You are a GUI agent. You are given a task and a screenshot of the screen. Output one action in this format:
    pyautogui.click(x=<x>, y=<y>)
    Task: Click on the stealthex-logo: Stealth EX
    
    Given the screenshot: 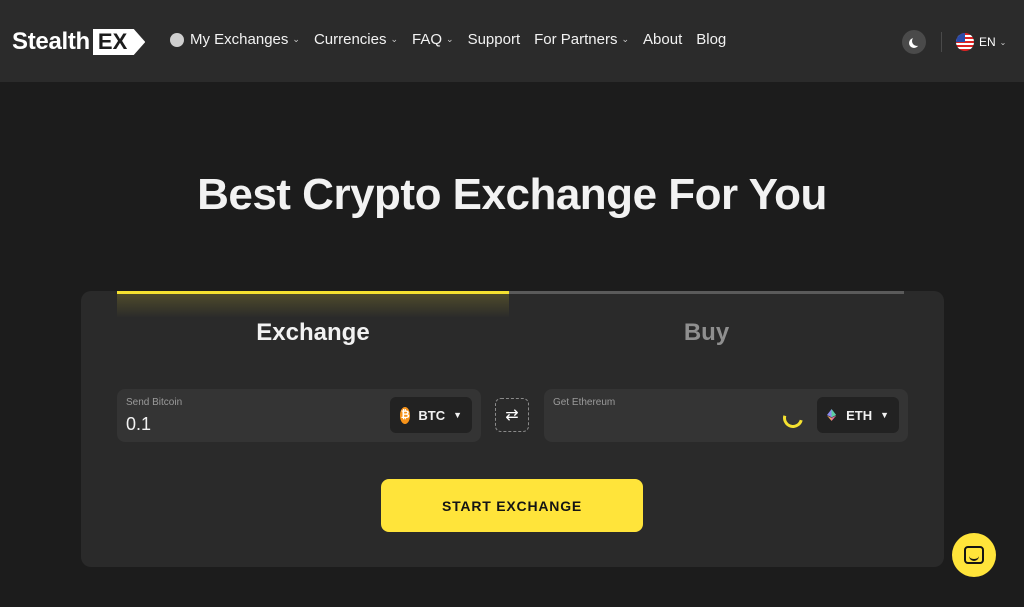 What is the action you would take?
    pyautogui.click(x=79, y=42)
    